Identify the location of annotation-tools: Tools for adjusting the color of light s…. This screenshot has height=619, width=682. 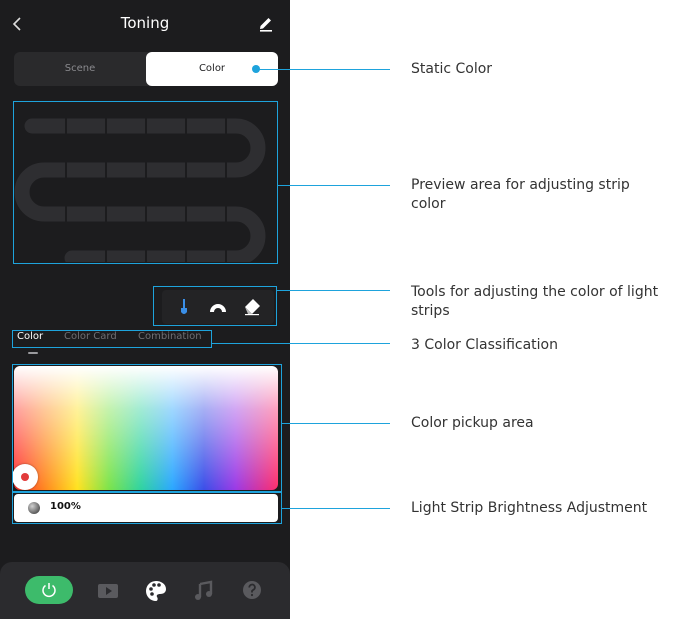
(535, 301).